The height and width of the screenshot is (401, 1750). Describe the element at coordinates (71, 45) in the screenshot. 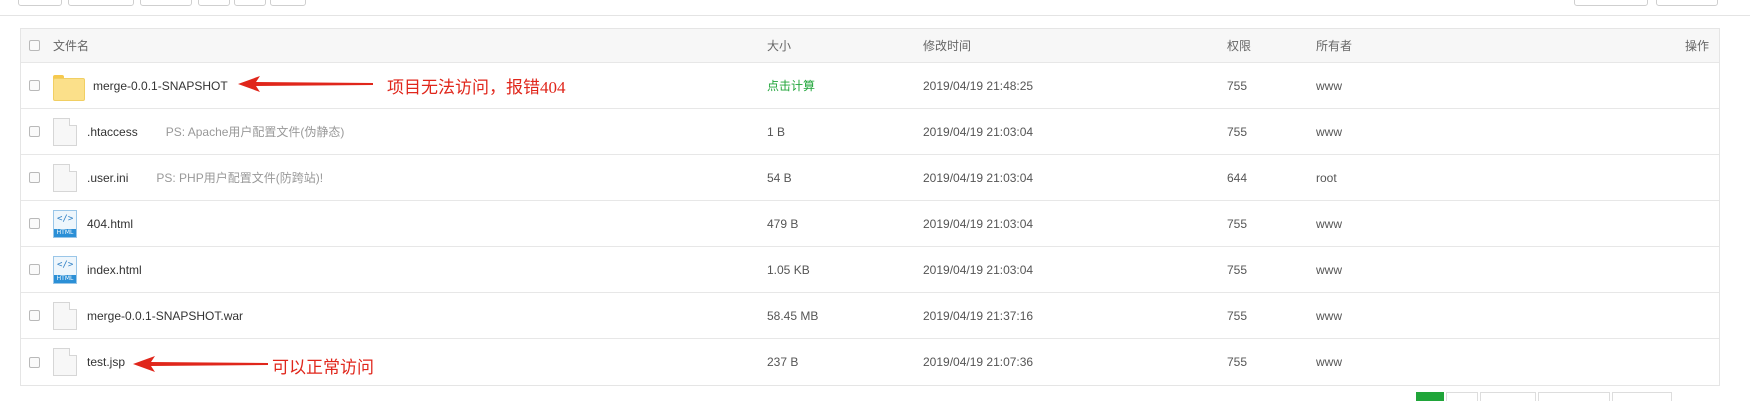

I see `col-name-header: 文件名` at that location.